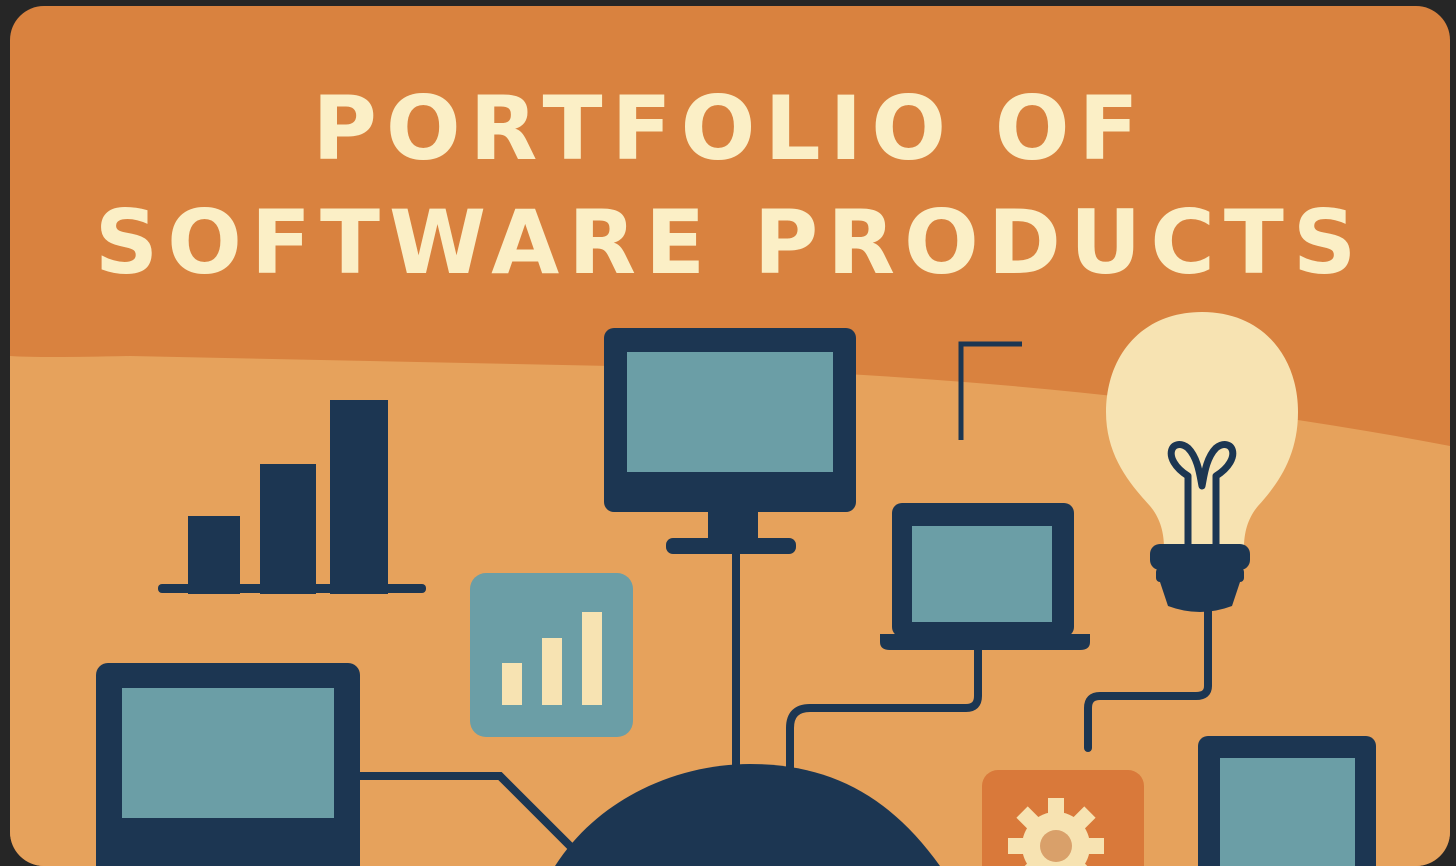 This screenshot has width=1456, height=866. I want to click on title-line-1: PORTFOLIO OF, so click(730, 128).